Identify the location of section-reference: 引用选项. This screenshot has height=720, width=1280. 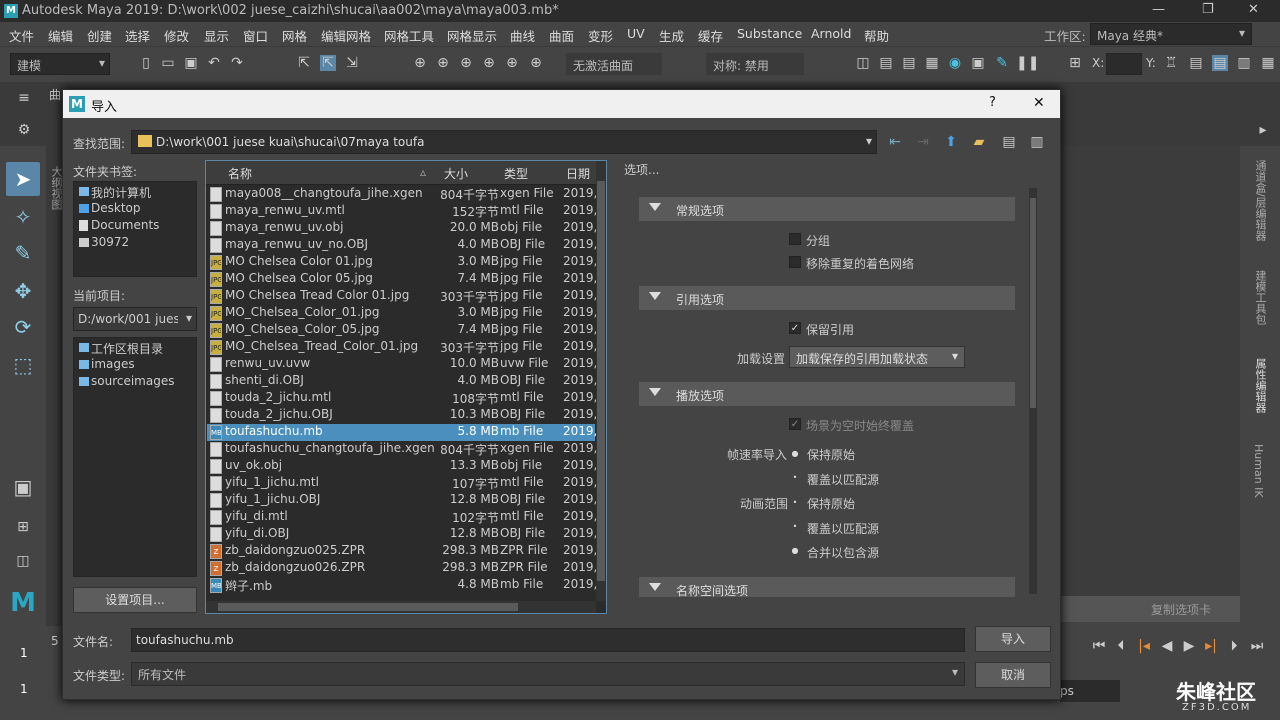
(827, 298).